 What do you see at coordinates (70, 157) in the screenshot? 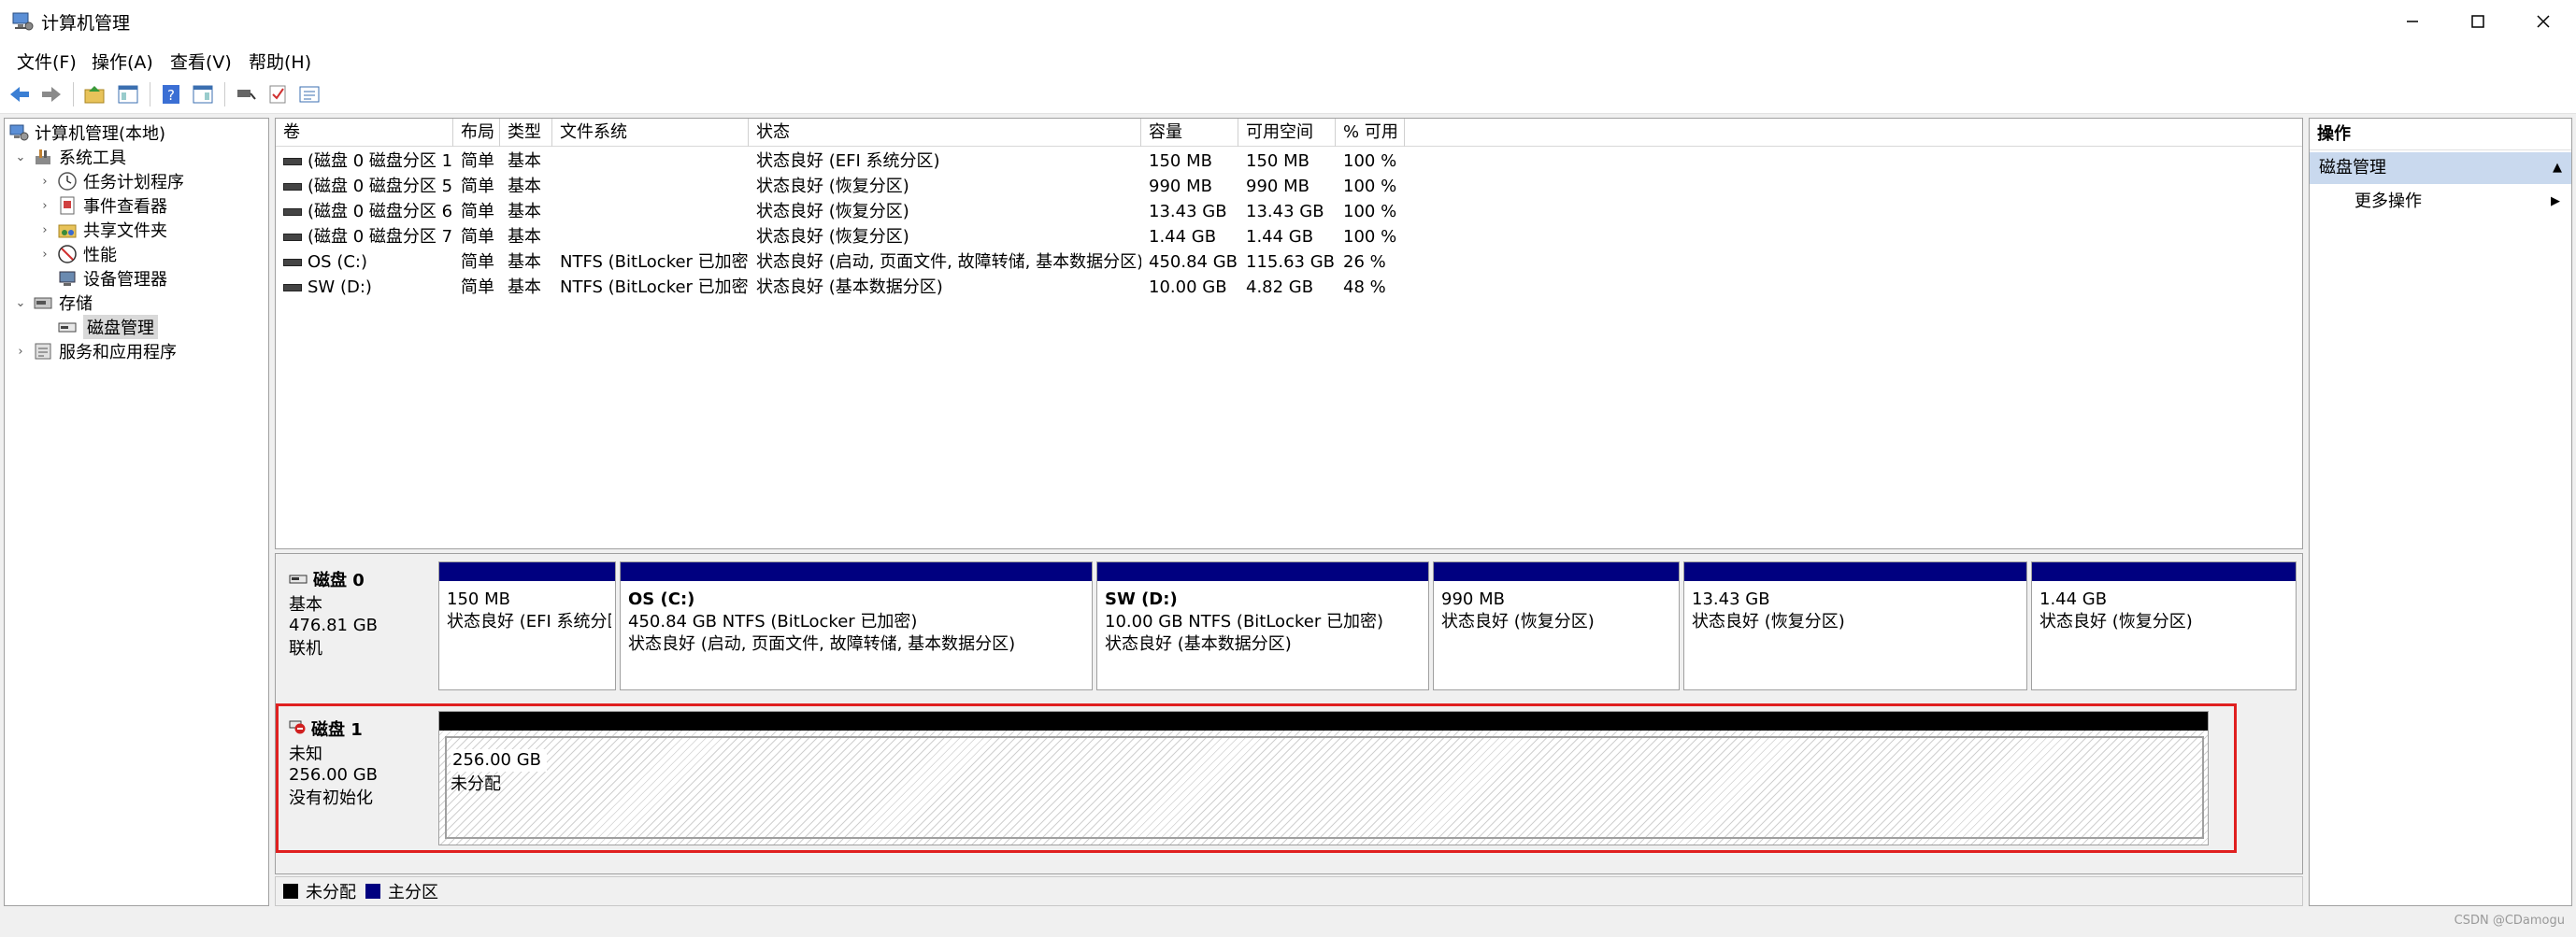
I see `tree-item-system-tools: ⌄ 系统工具` at bounding box center [70, 157].